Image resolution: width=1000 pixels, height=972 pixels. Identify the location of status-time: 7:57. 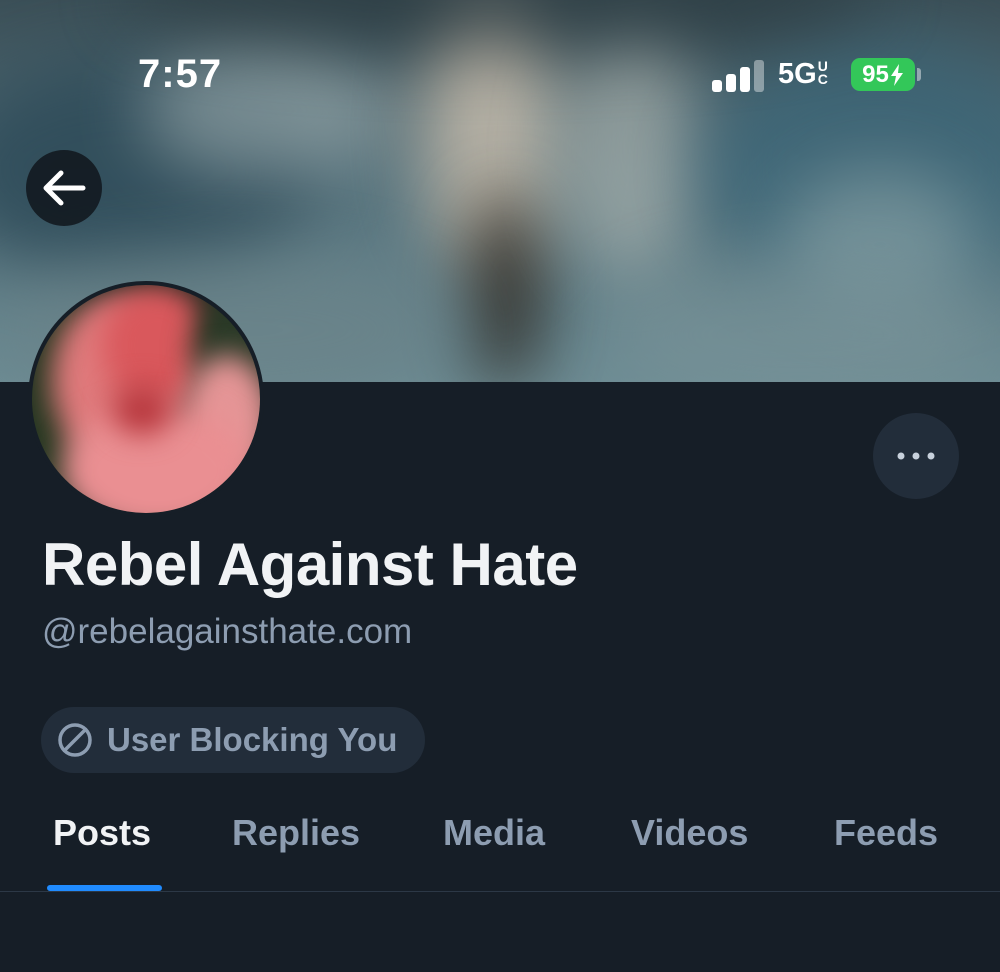
(180, 74).